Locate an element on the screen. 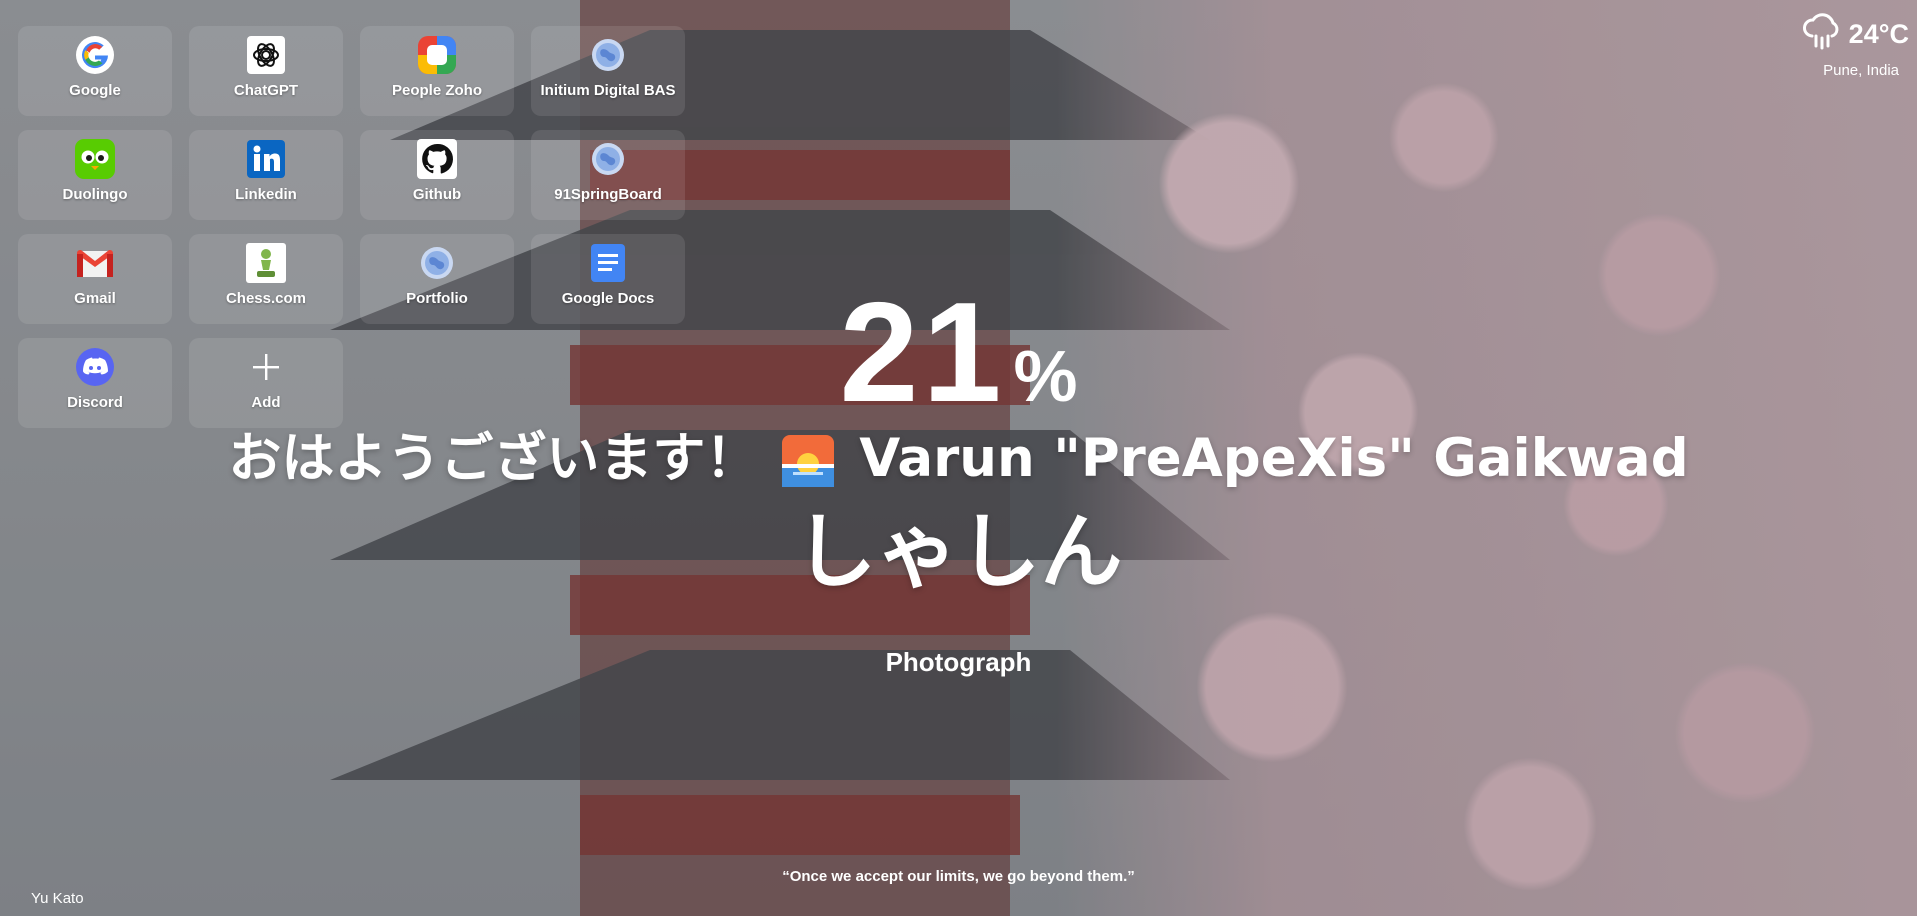 Image resolution: width=1917 pixels, height=916 pixels. google-icon is located at coordinates (95, 55).